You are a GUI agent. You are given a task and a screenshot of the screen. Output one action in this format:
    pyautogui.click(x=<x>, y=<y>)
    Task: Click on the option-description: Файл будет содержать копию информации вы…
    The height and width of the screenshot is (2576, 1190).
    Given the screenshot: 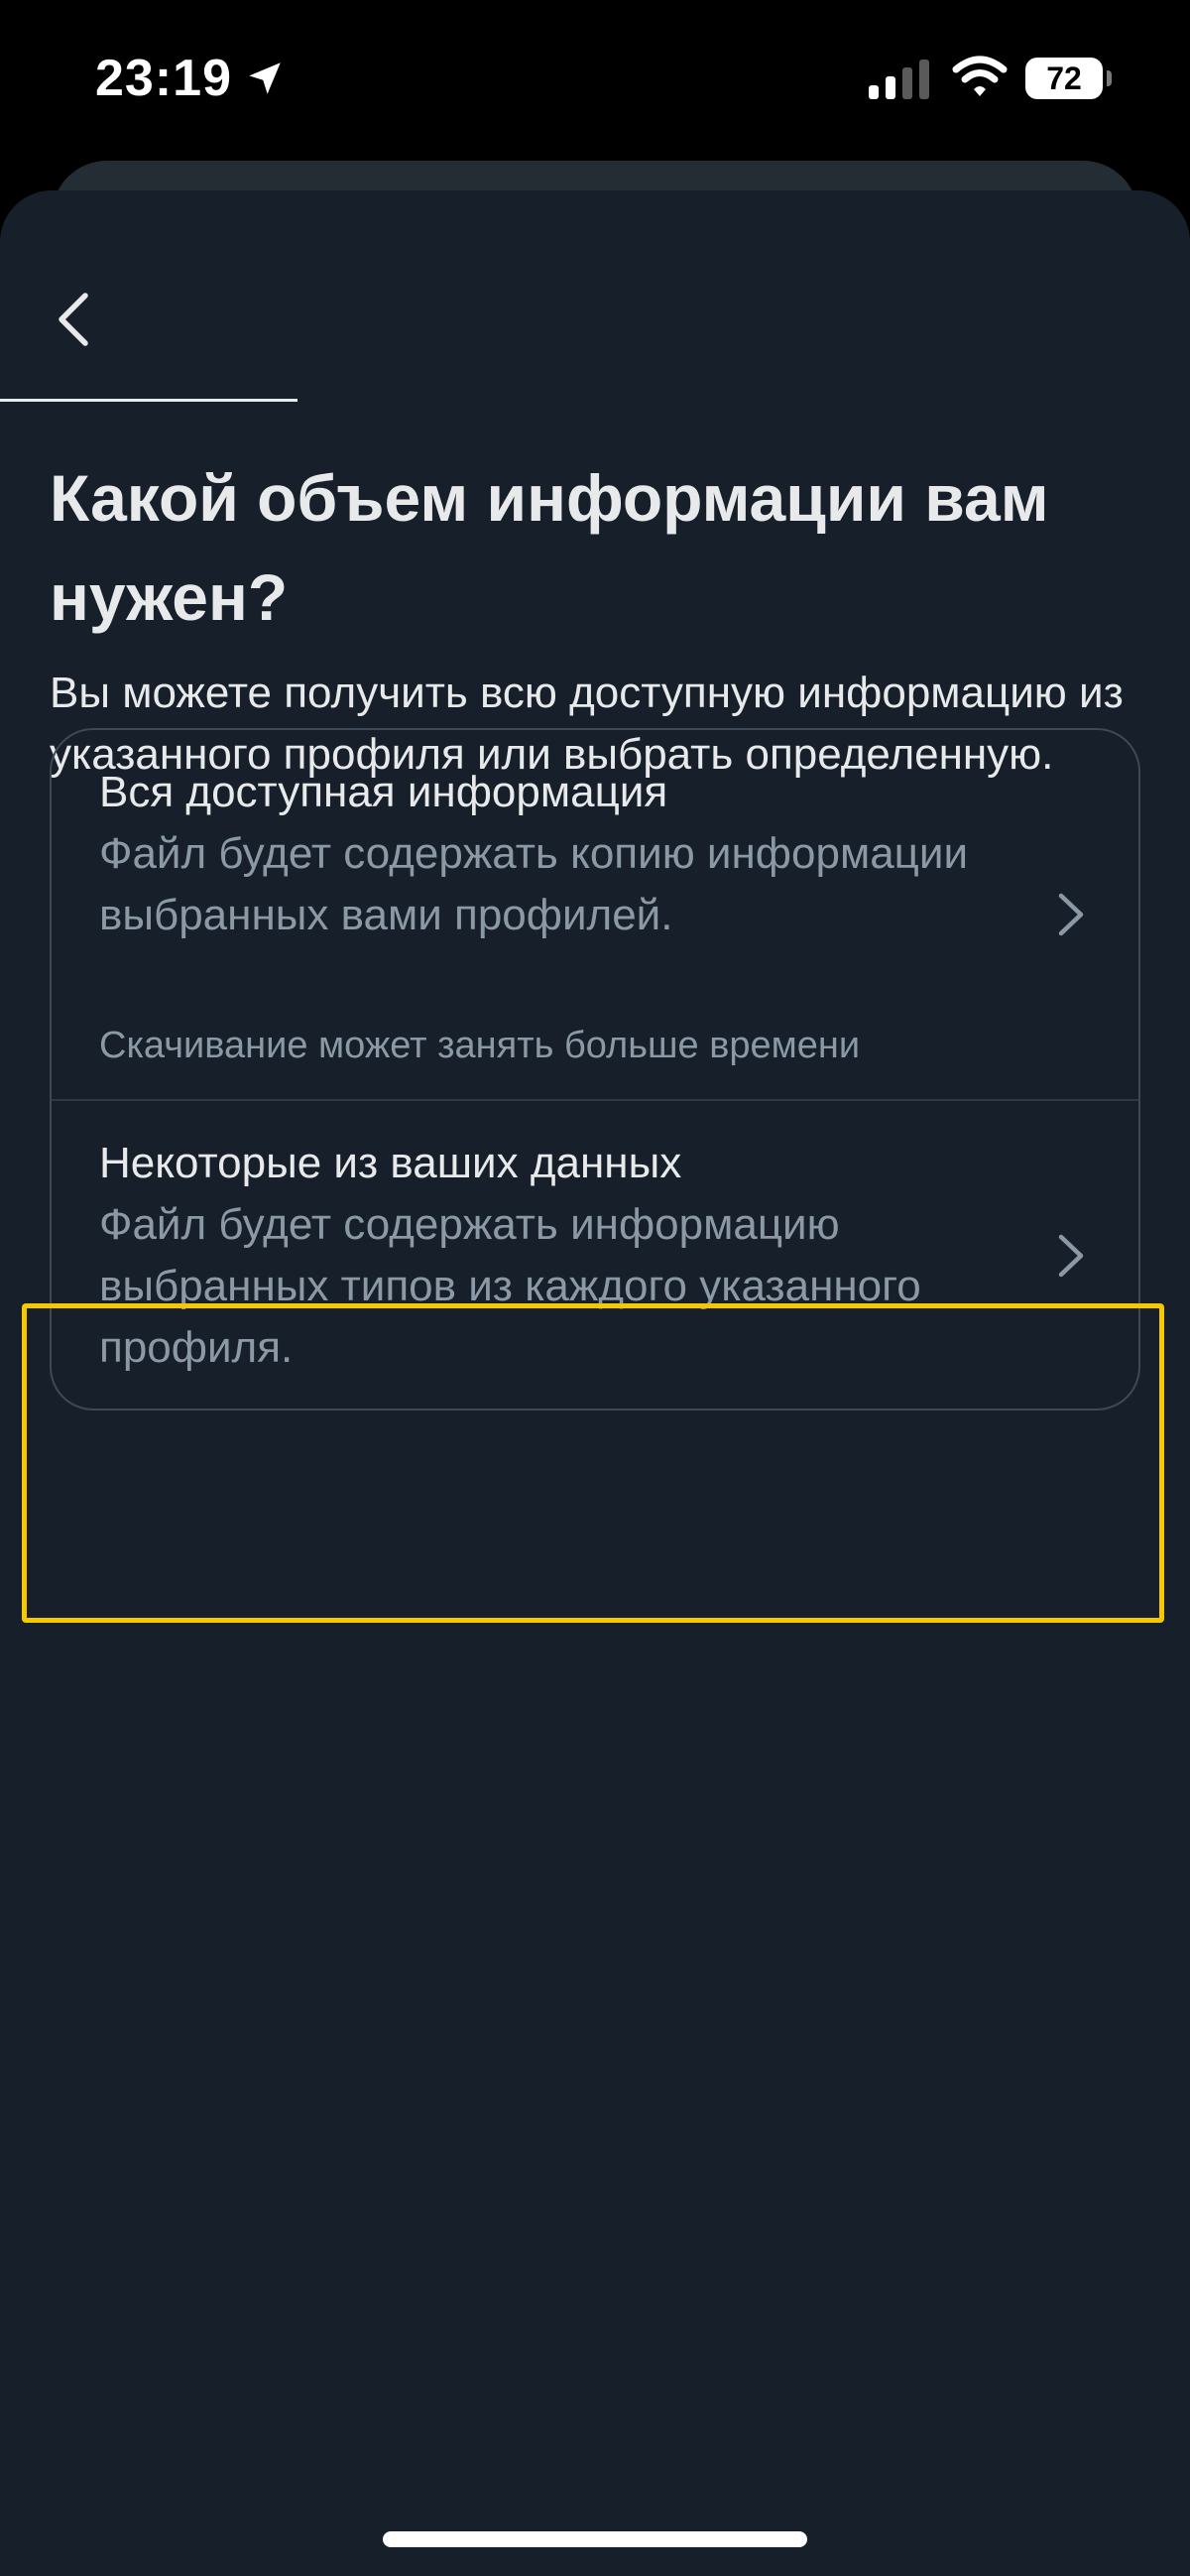 What is the action you would take?
    pyautogui.click(x=534, y=884)
    